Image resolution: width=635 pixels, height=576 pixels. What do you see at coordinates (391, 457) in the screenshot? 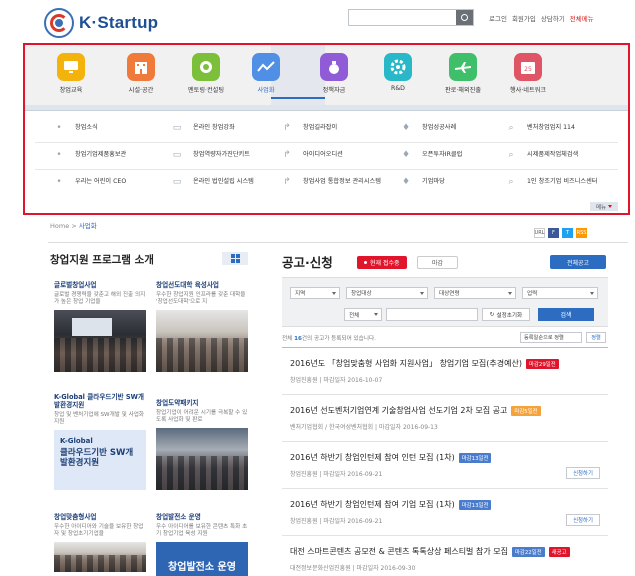
I see `notice-title: 2016년 하반기 창업인턴제 참여 인턴 모집 (1차) 마감13일전` at bounding box center [391, 457].